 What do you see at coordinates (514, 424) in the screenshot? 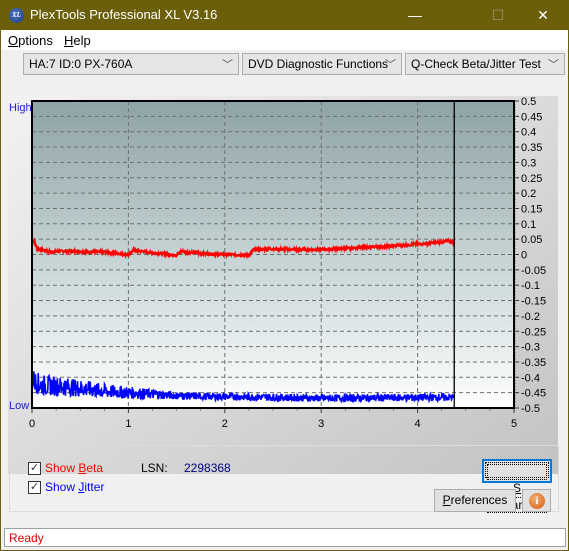
I see `x-tick-label: 5` at bounding box center [514, 424].